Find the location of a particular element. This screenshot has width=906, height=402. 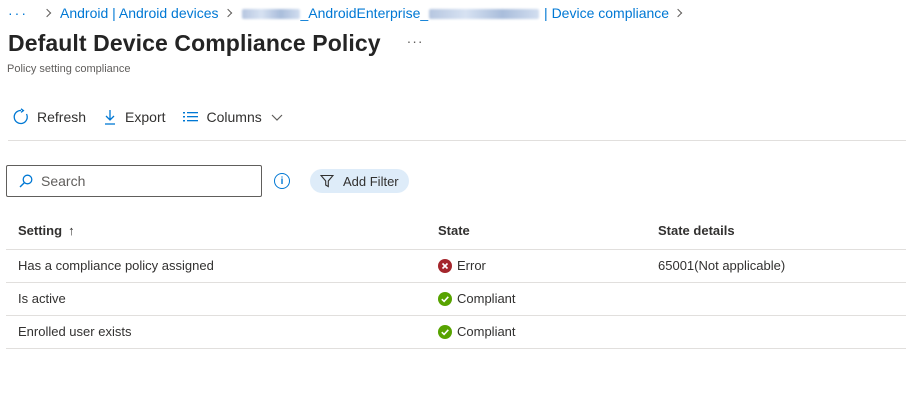

download-icon is located at coordinates (110, 117).